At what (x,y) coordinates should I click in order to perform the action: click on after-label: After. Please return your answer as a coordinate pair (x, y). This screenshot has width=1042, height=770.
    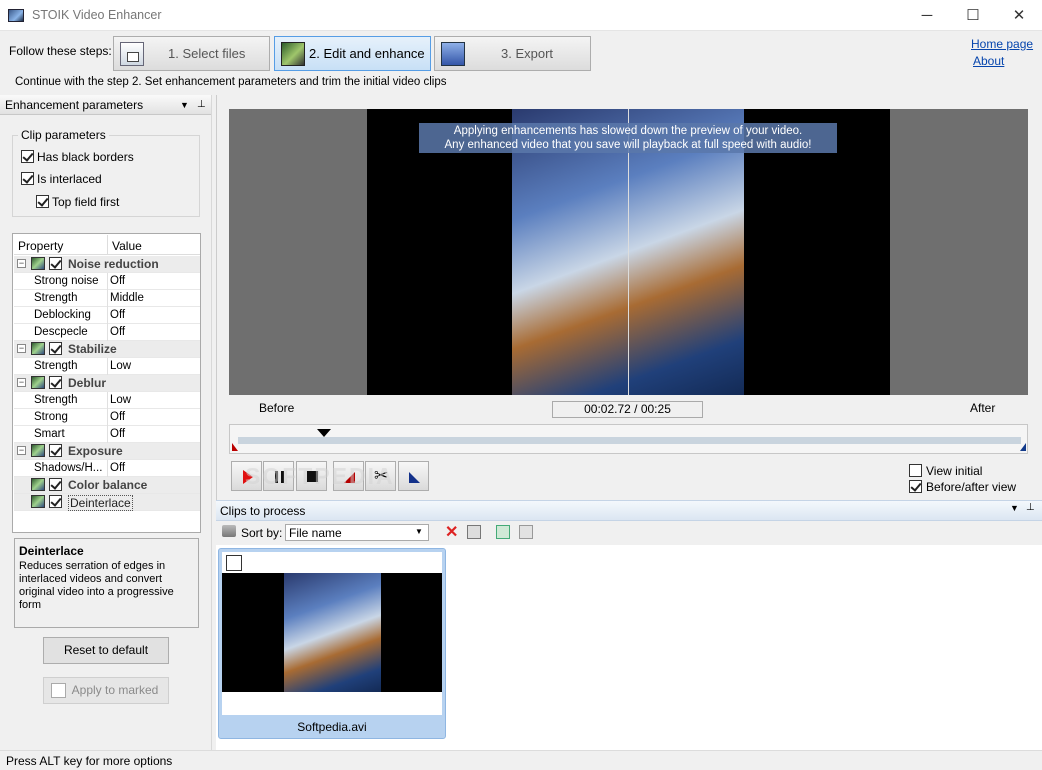
    Looking at the image, I should click on (983, 408).